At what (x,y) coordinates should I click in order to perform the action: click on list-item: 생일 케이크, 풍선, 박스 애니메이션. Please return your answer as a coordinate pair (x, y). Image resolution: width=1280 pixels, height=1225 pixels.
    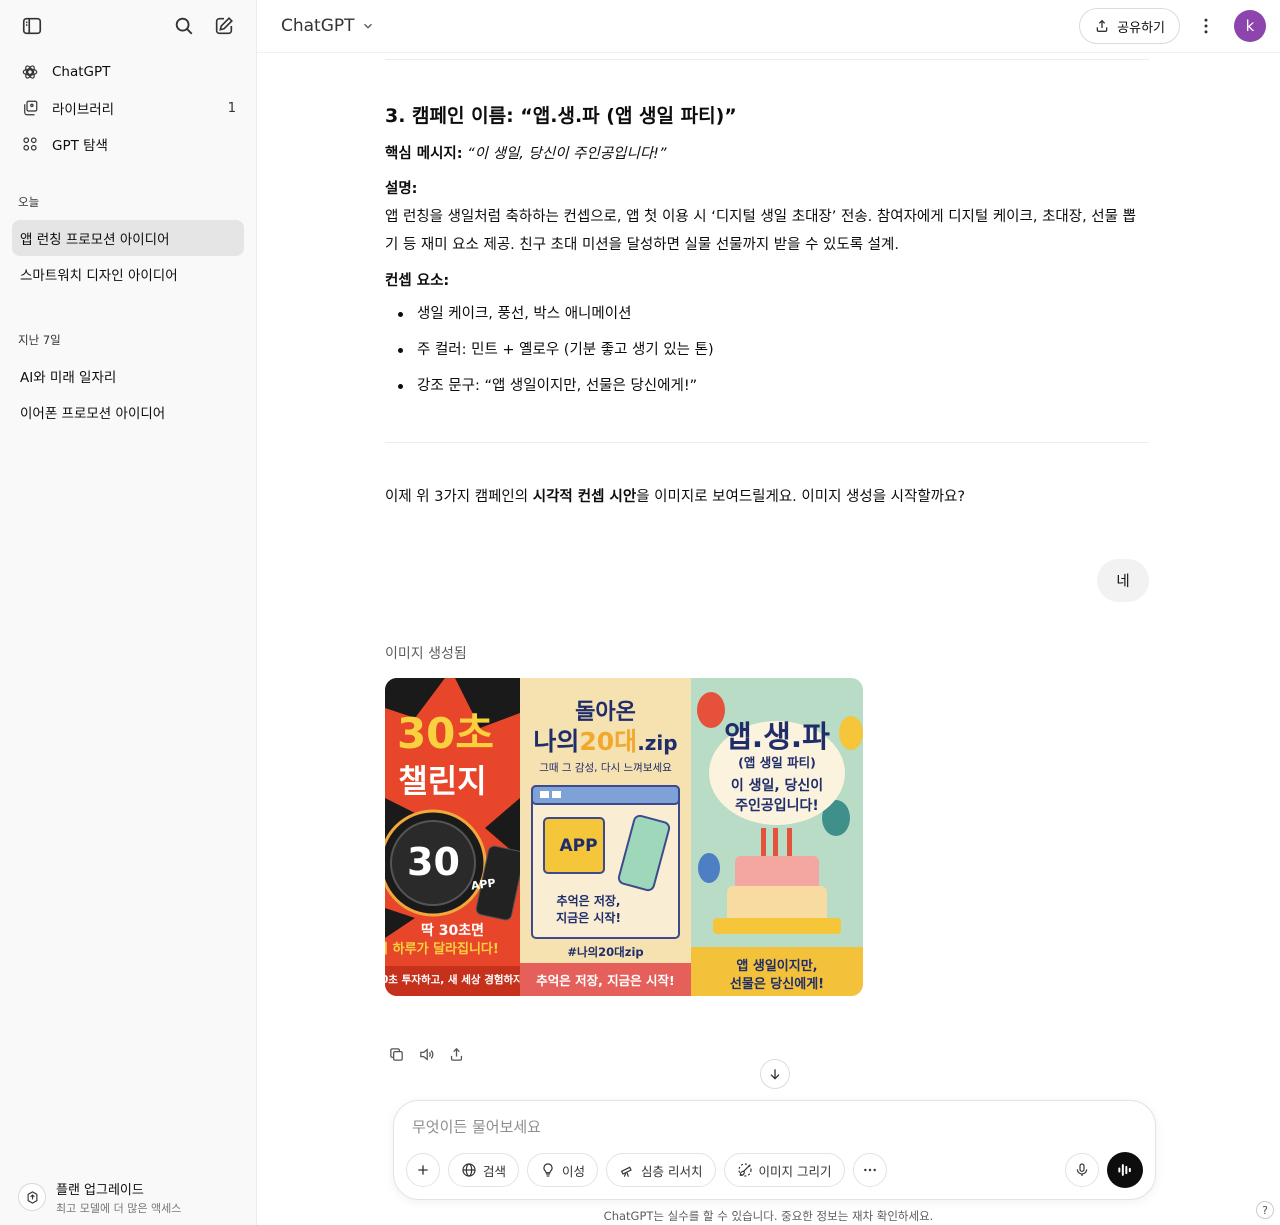
    Looking at the image, I should click on (549, 318).